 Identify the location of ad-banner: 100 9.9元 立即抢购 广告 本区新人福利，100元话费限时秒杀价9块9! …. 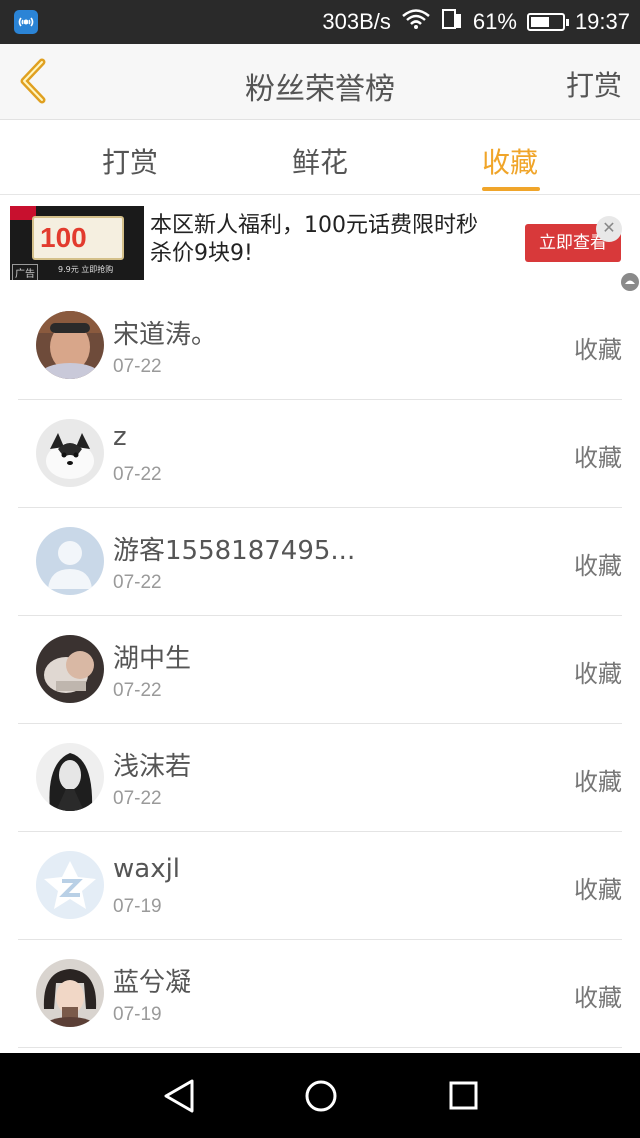
(320, 242).